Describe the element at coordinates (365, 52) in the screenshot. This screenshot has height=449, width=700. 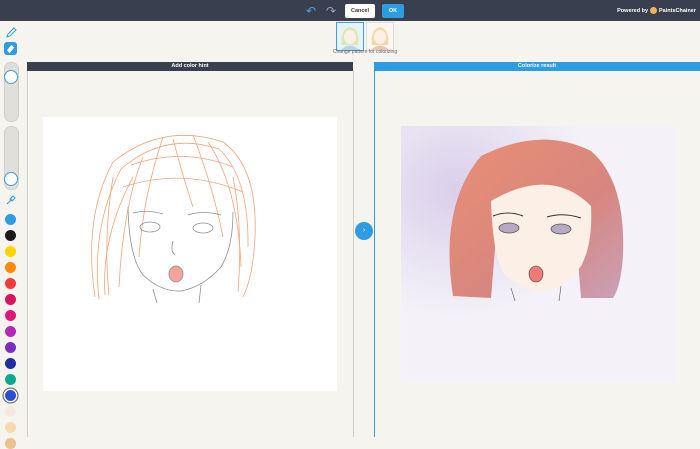
I see `pattern-caption: Change pattern for colorizing` at that location.